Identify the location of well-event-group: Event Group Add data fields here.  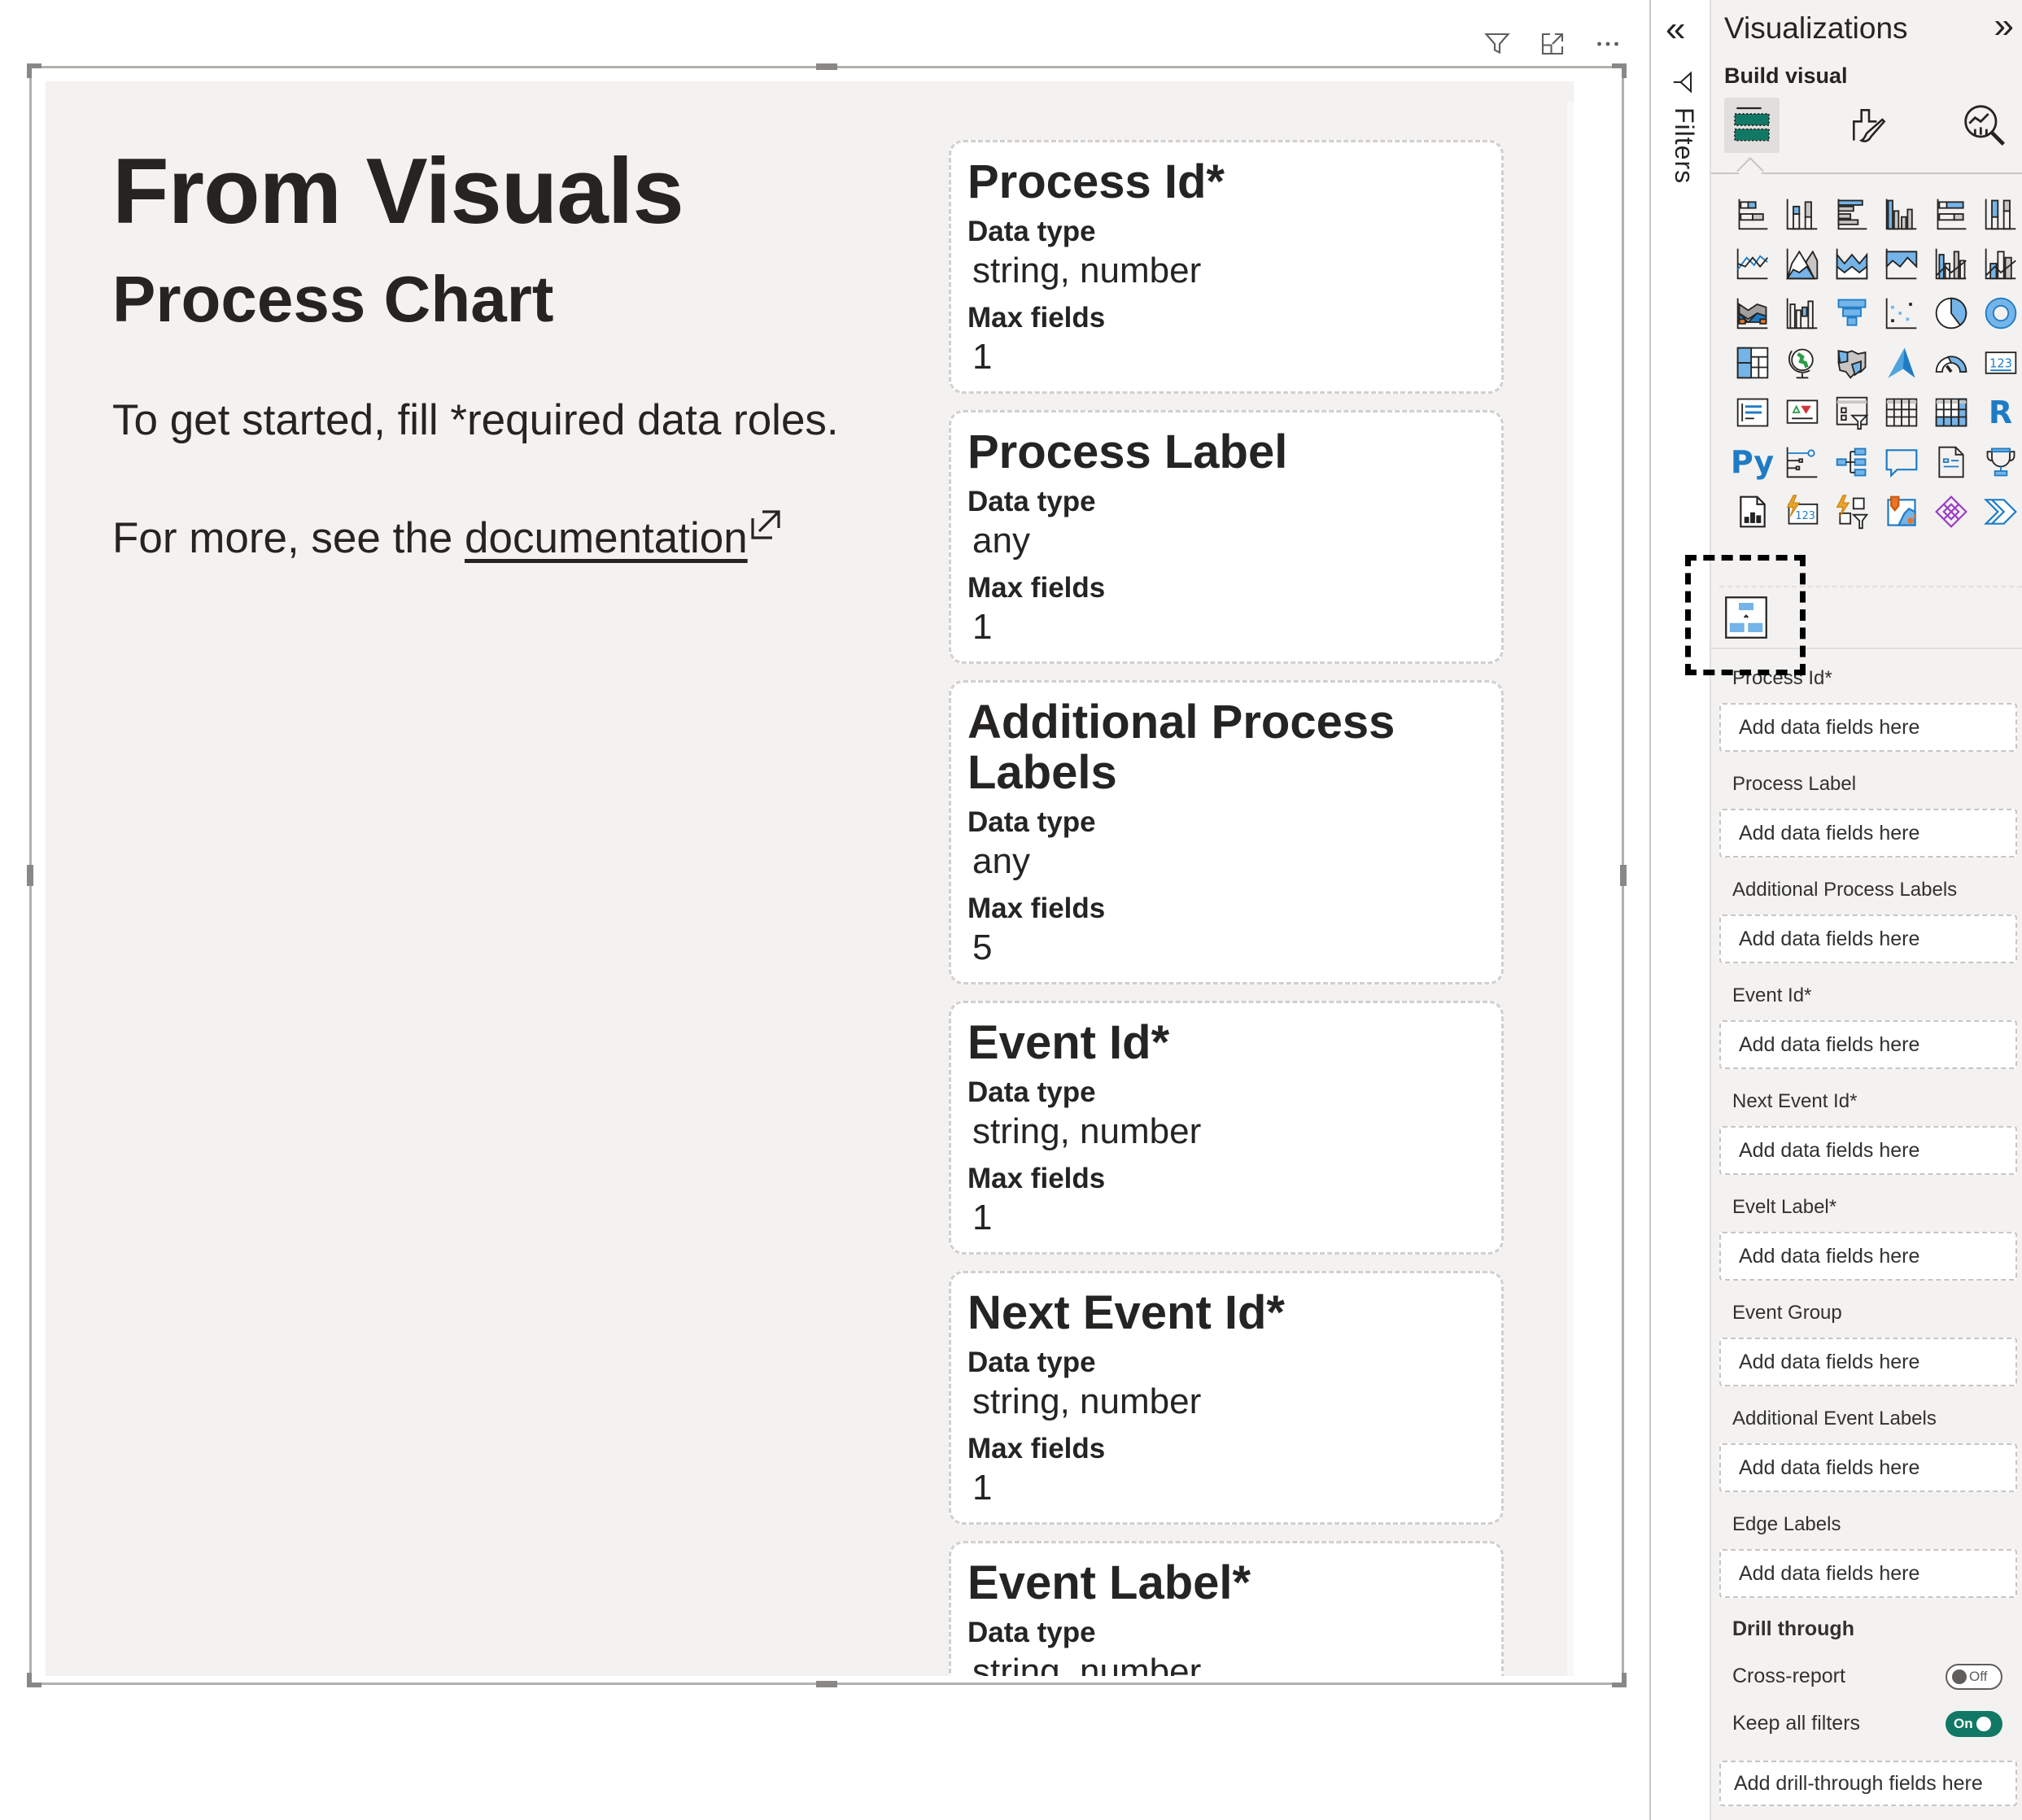
(1866, 1351).